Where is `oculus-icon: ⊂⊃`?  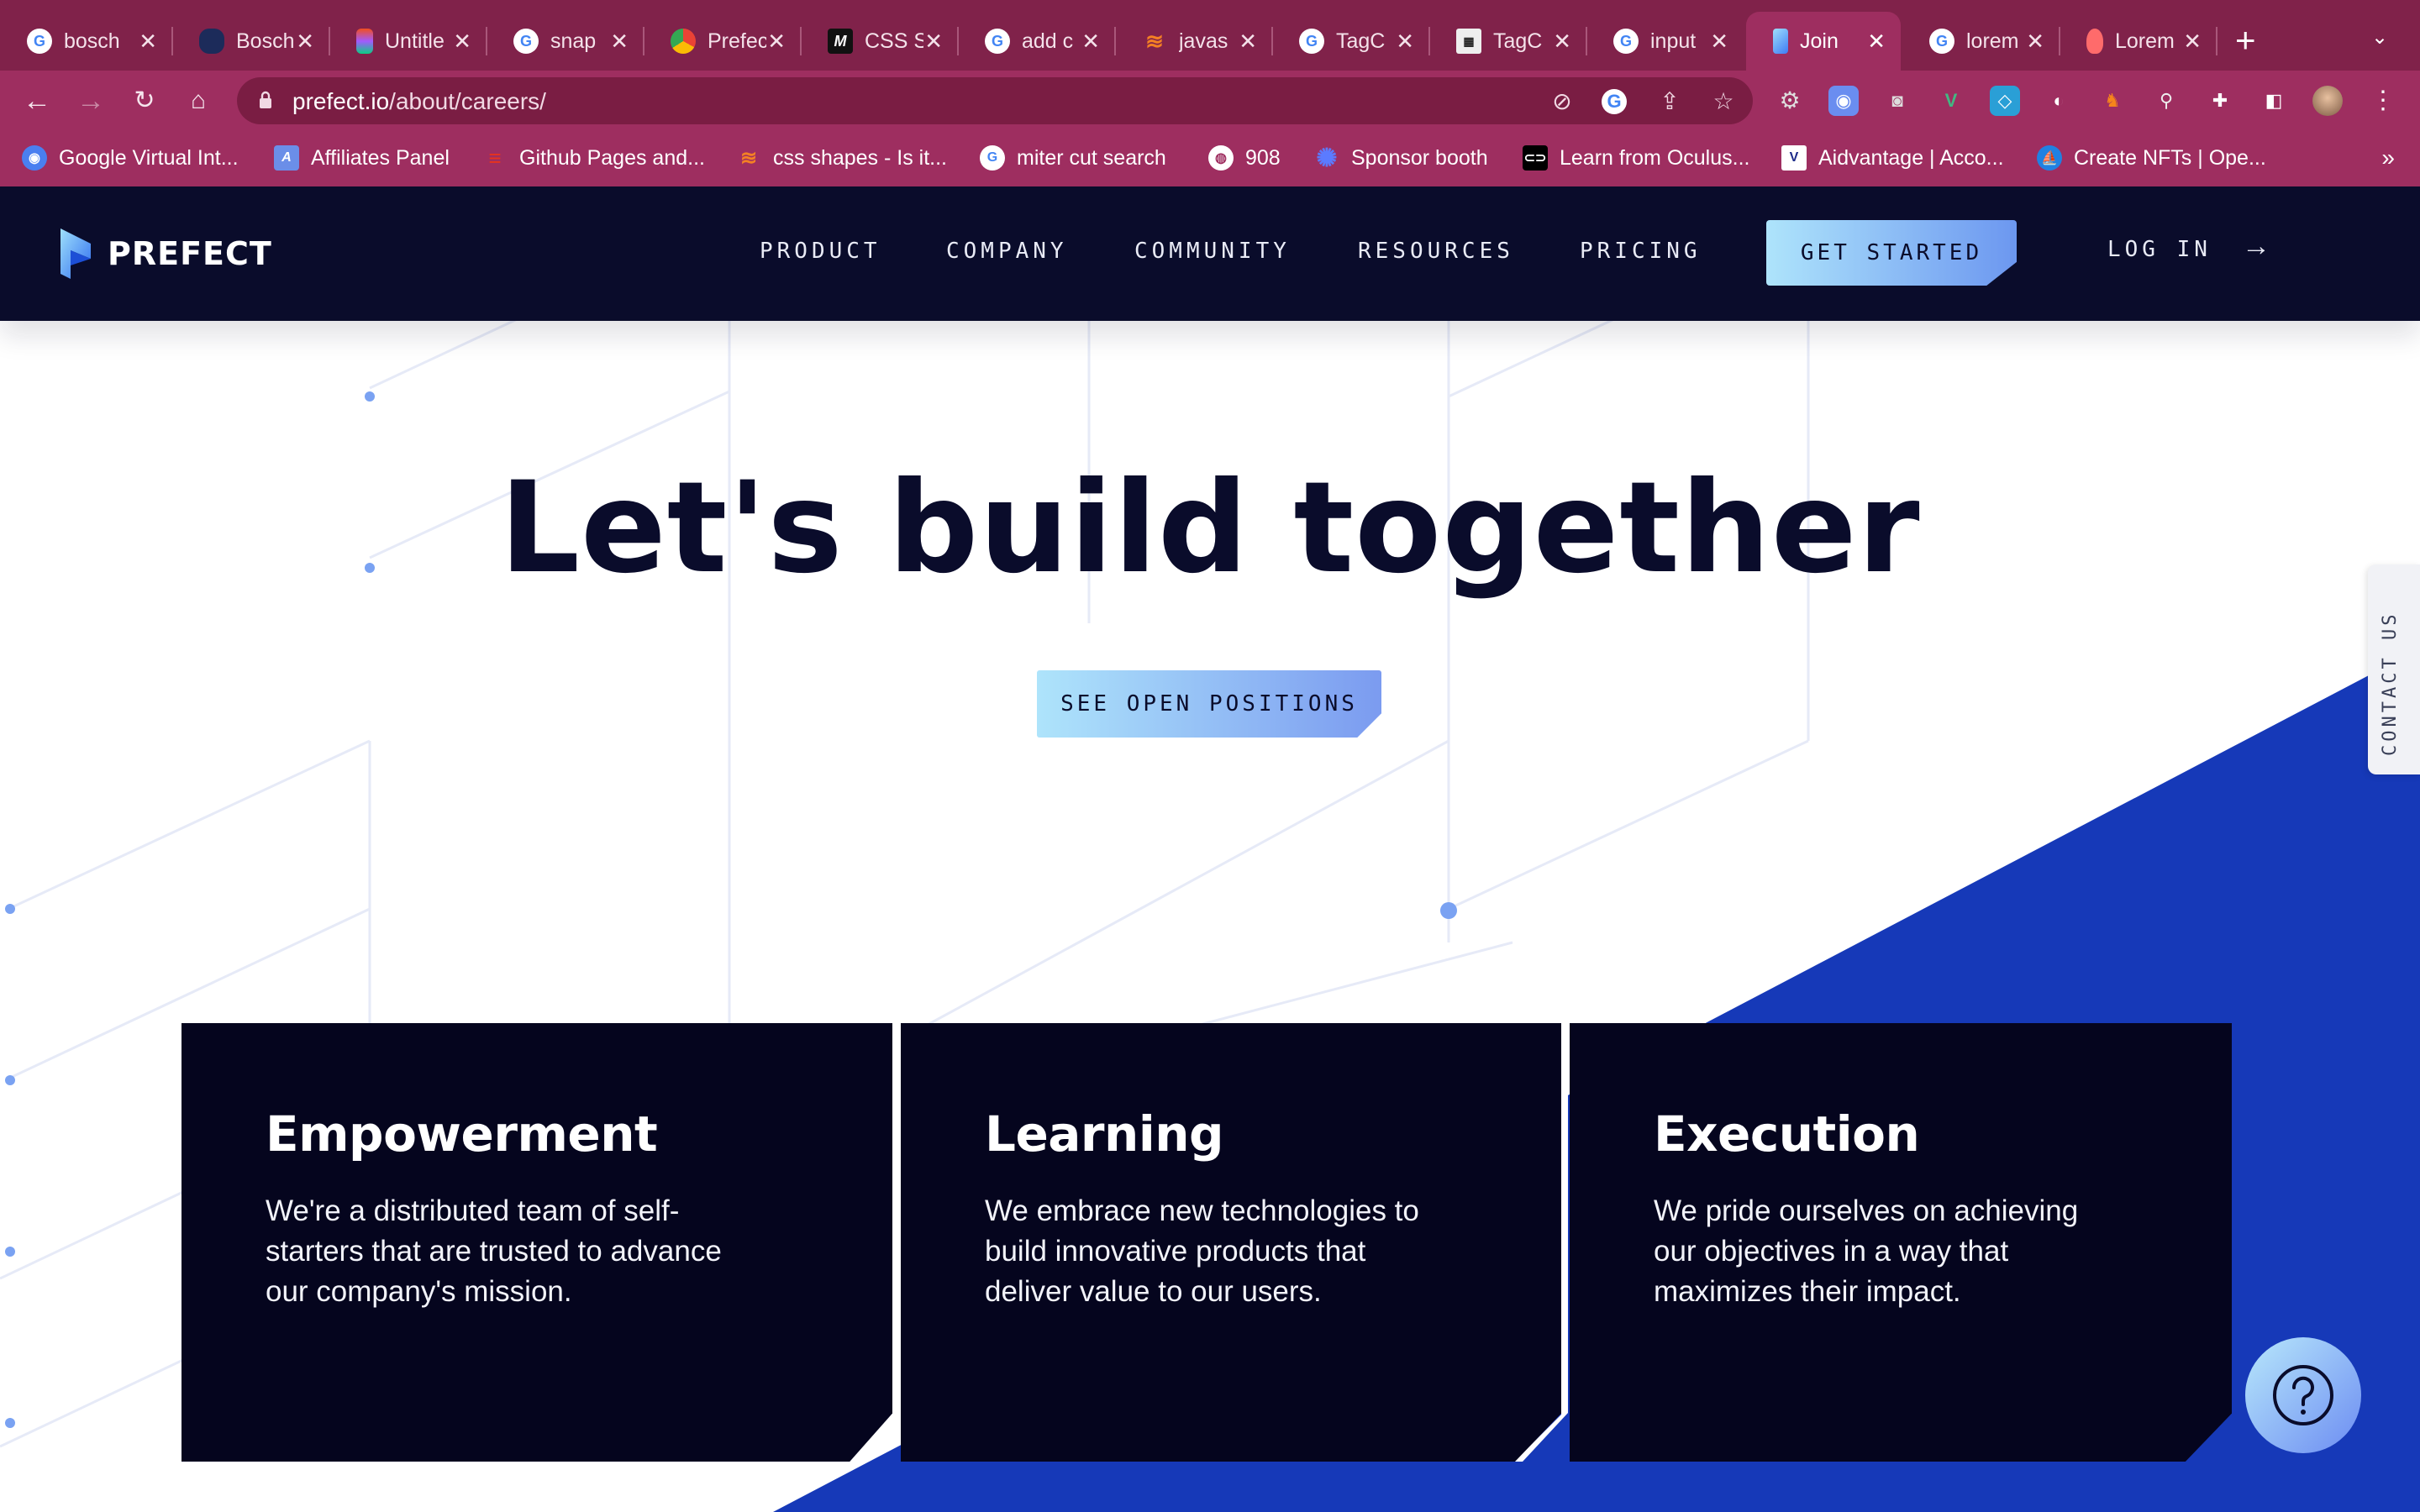
oculus-icon: ⊂⊃ is located at coordinates (1535, 158).